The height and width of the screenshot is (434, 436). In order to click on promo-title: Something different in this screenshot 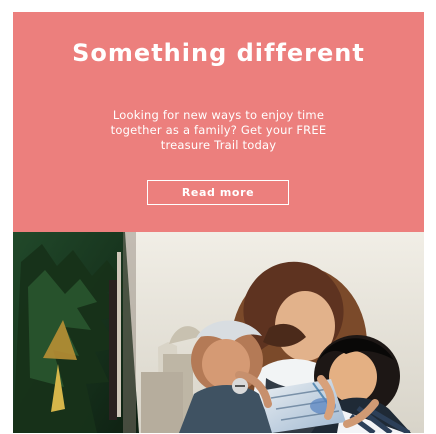, I will do `click(218, 53)`.